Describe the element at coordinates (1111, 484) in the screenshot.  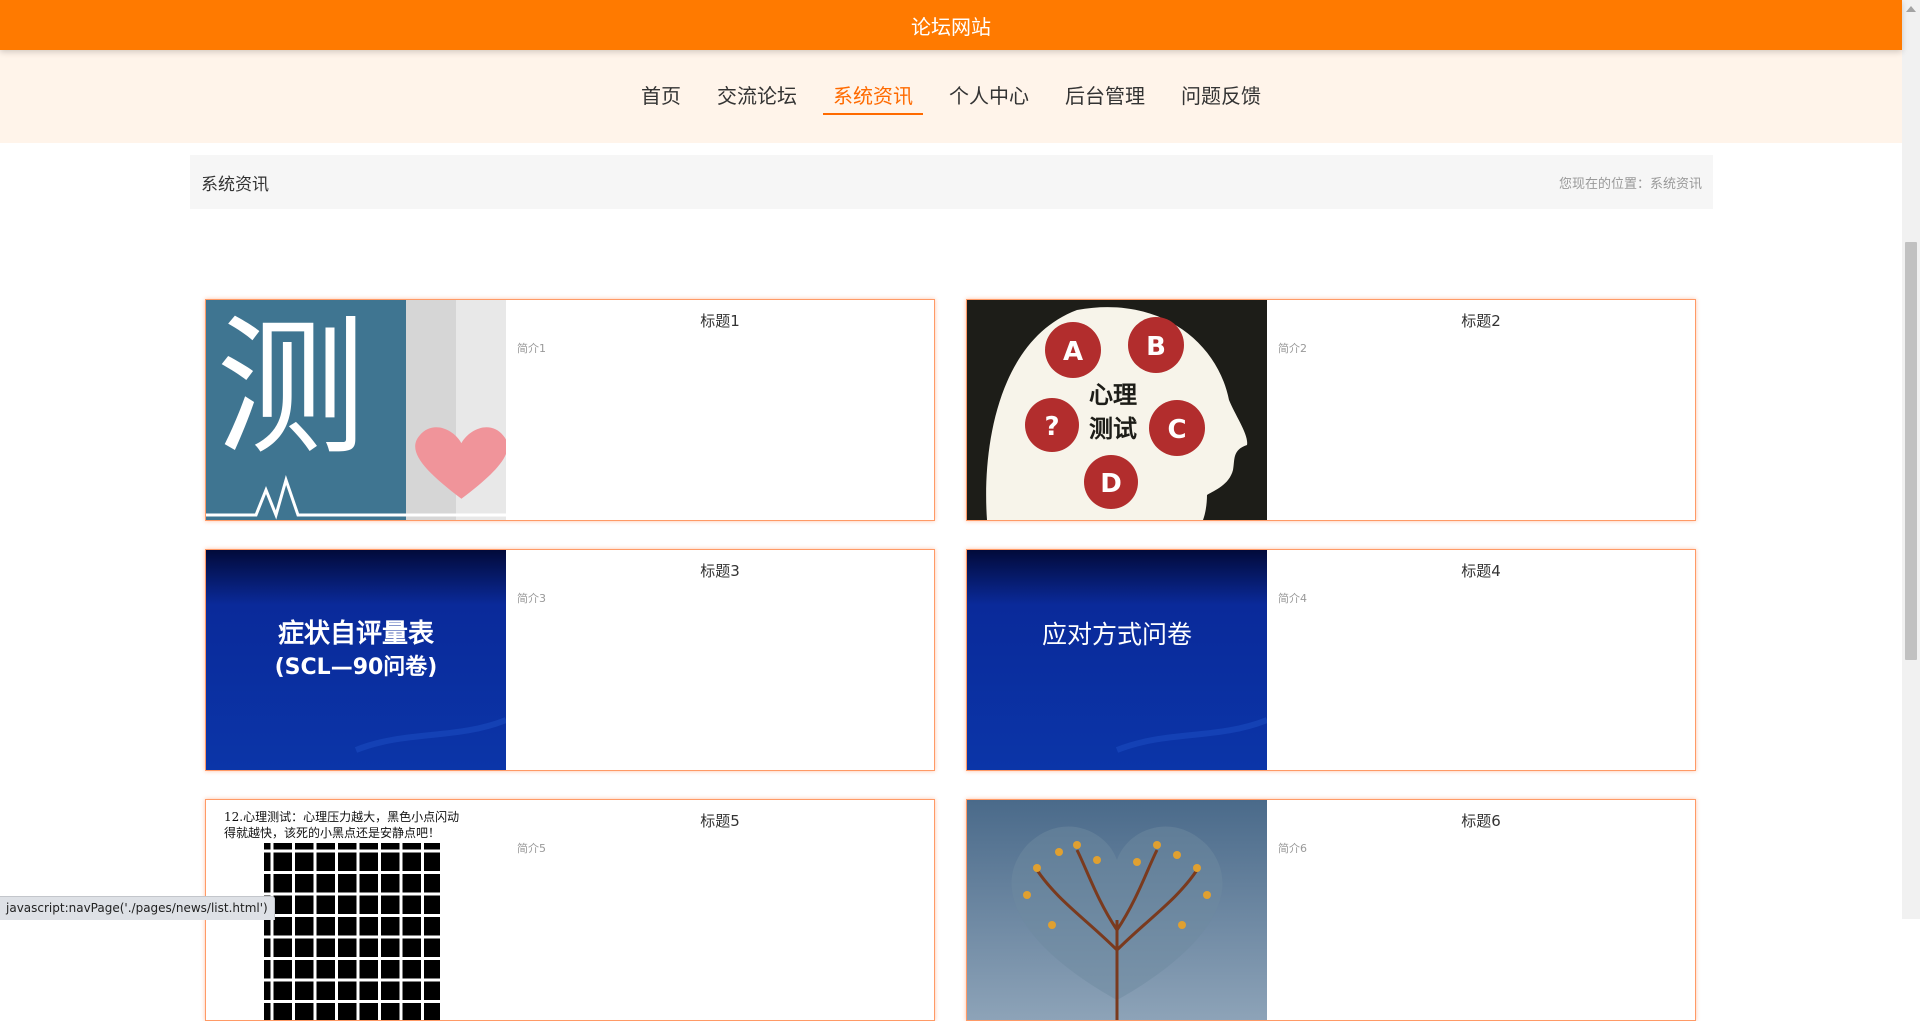
I see `bubble-d: D` at that location.